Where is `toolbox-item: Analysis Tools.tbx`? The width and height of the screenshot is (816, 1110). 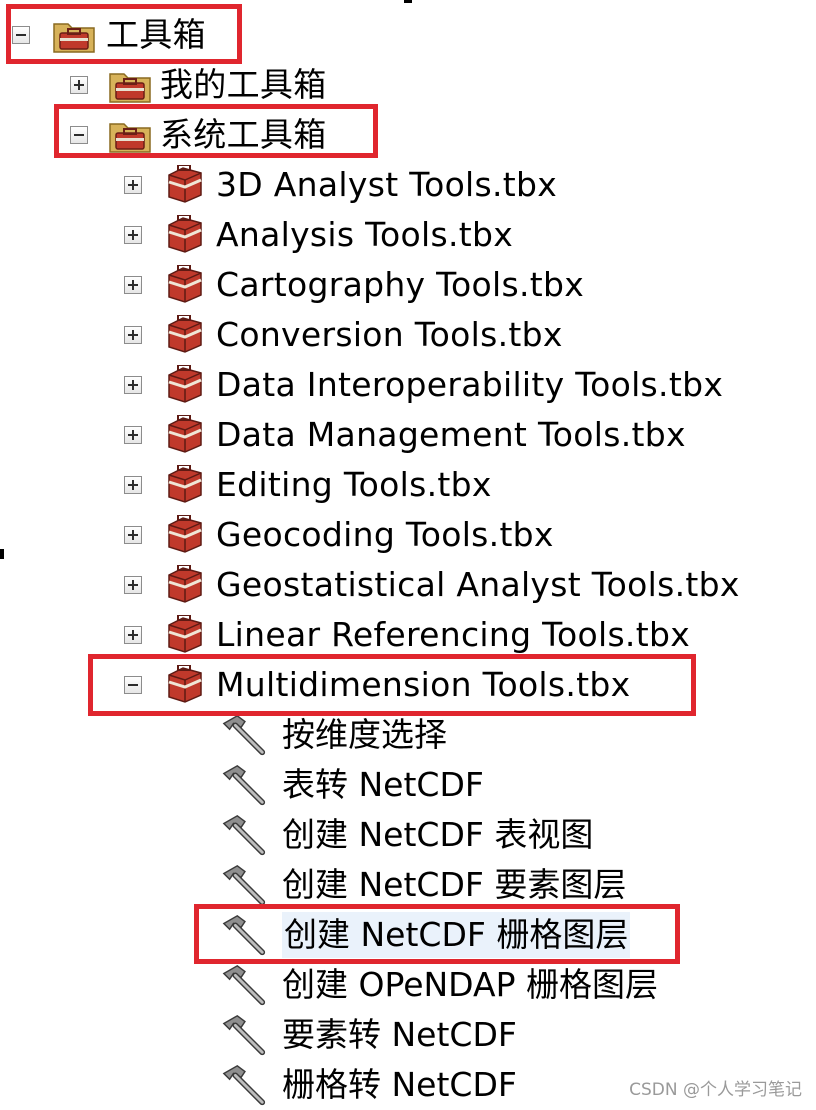
toolbox-item: Analysis Tools.tbx is located at coordinates (318, 235).